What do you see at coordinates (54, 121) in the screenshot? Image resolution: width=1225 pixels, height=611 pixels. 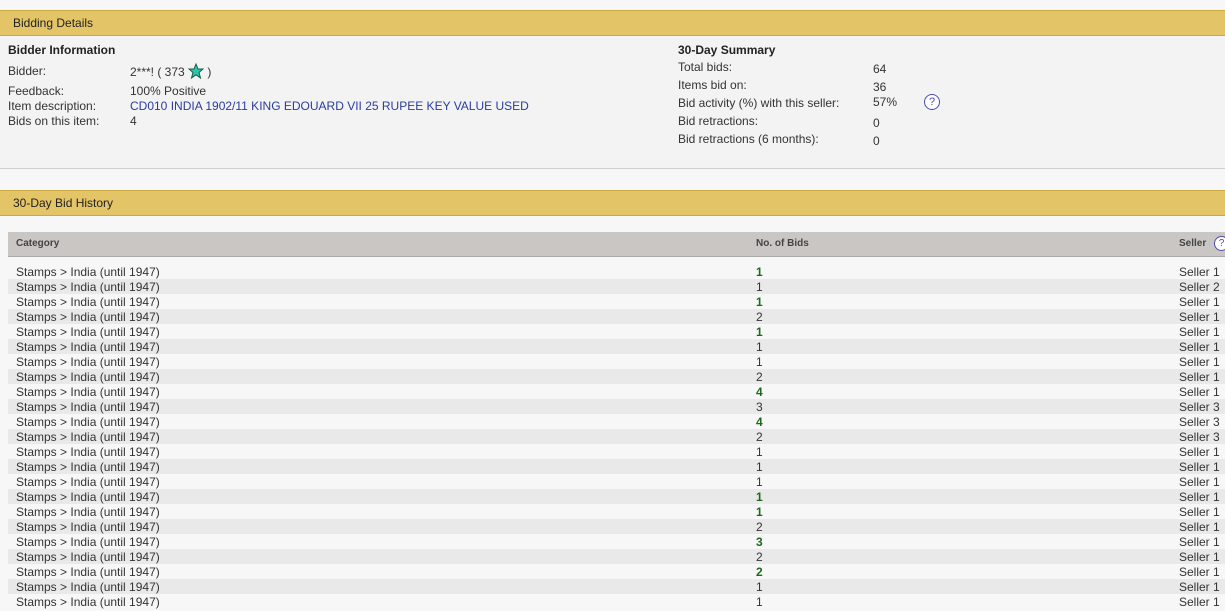 I see `bids-on-item-label: Bids on this item:` at bounding box center [54, 121].